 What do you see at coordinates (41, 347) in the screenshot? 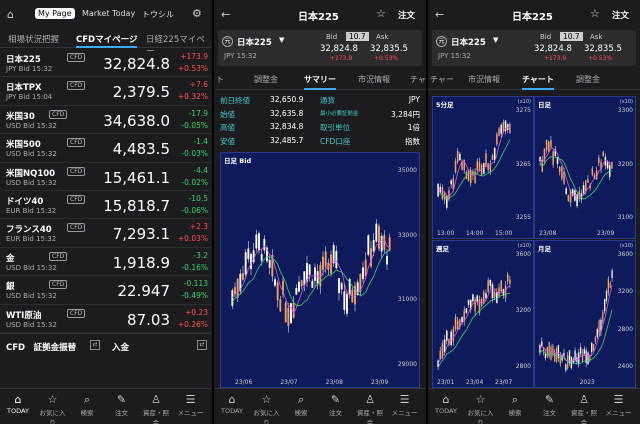
I see `cfd-transfer-label: CFD 証拠金振替` at bounding box center [41, 347].